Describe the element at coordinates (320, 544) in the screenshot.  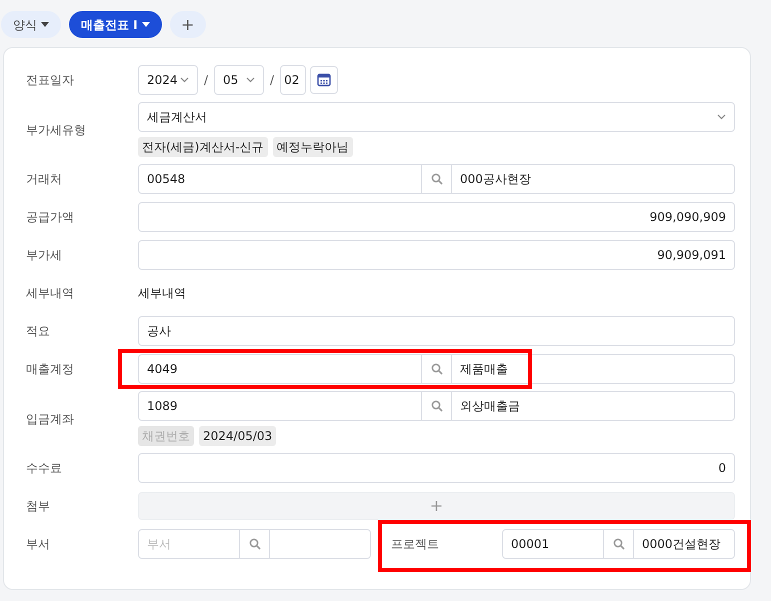
I see `name-field` at that location.